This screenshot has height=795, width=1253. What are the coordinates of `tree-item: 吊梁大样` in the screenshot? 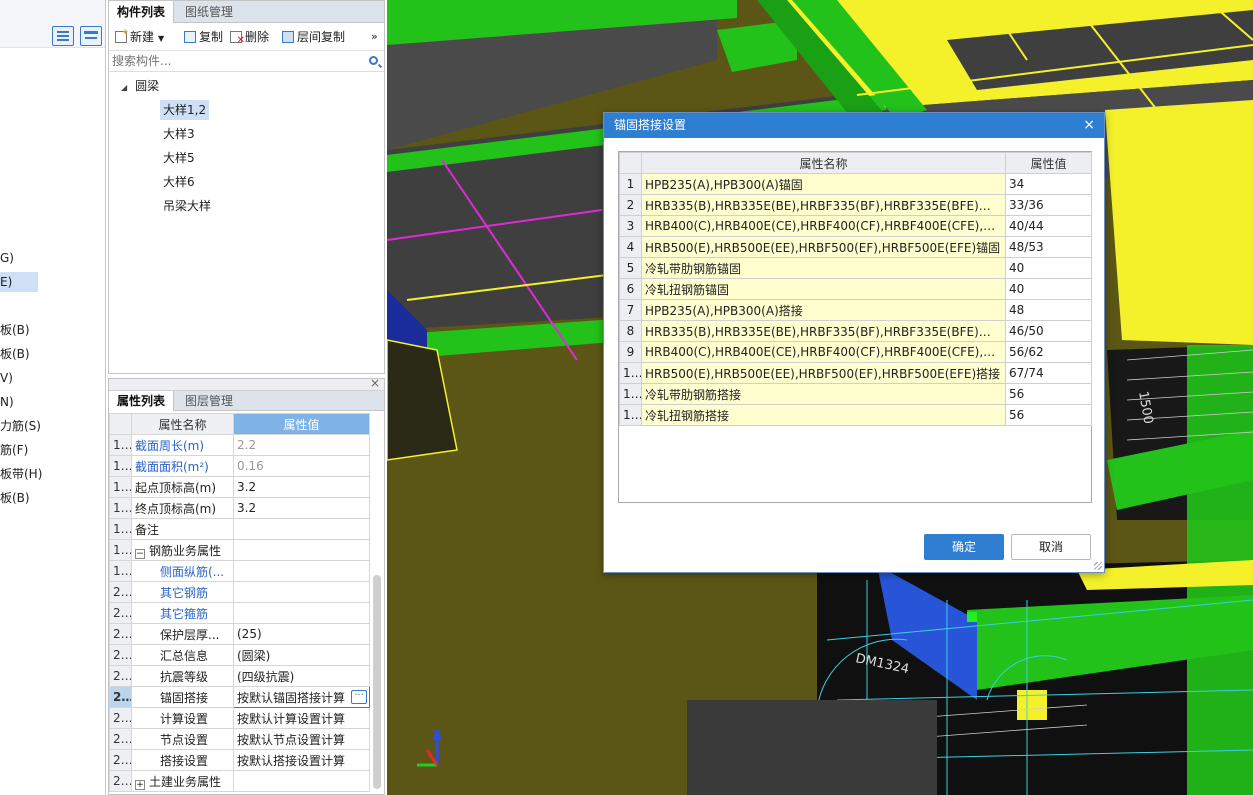 It's located at (187, 206).